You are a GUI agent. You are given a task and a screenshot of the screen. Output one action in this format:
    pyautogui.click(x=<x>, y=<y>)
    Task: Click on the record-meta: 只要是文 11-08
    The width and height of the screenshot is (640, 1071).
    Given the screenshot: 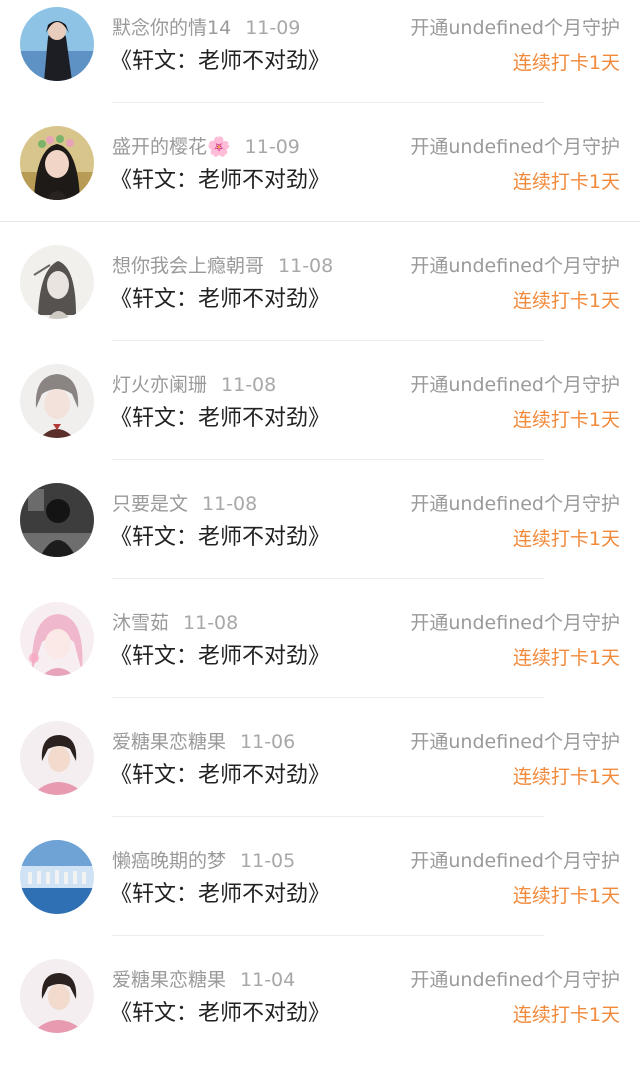 What is the action you would take?
    pyautogui.click(x=184, y=504)
    